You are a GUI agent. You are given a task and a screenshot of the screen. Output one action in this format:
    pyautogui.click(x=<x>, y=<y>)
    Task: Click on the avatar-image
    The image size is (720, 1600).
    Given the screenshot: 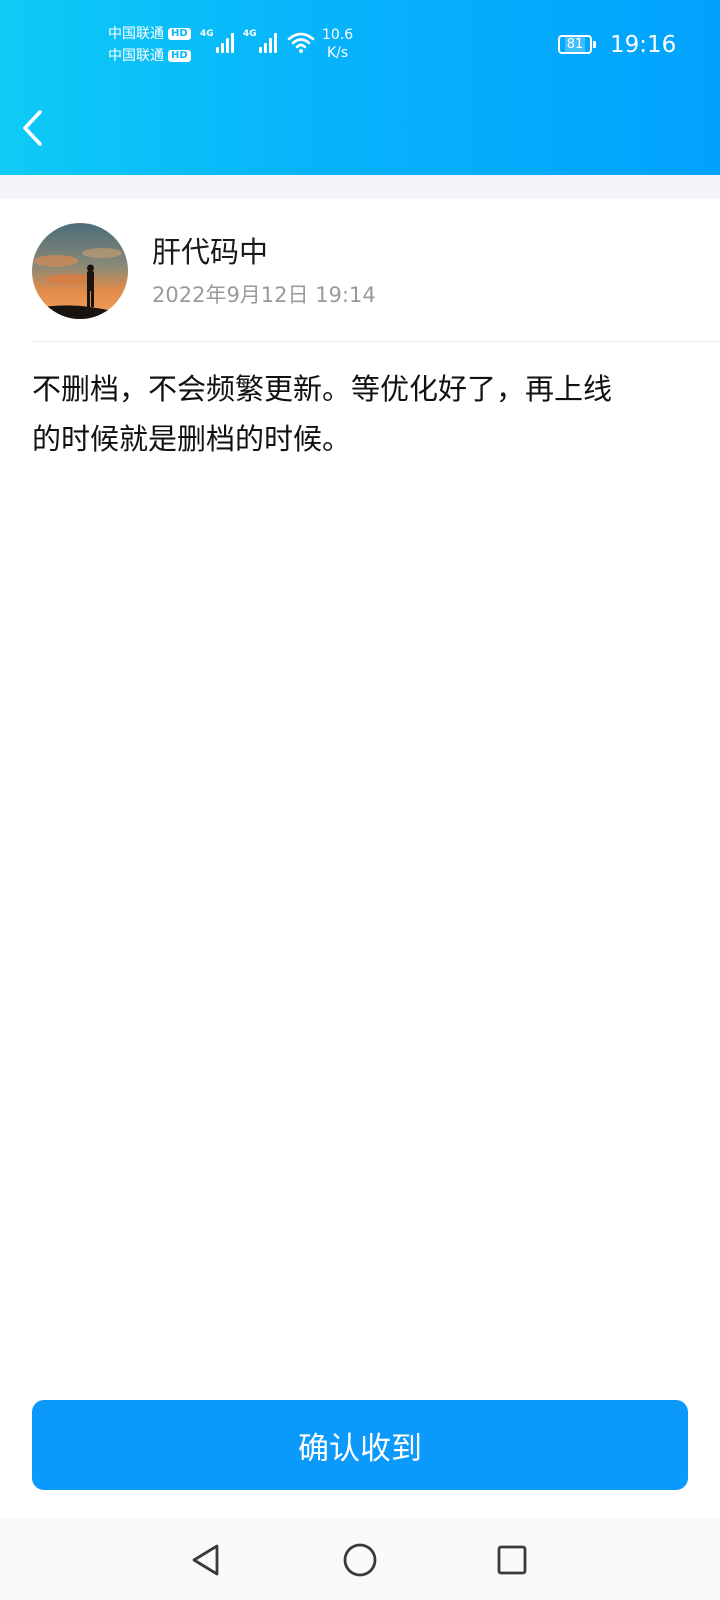 What is the action you would take?
    pyautogui.click(x=80, y=271)
    